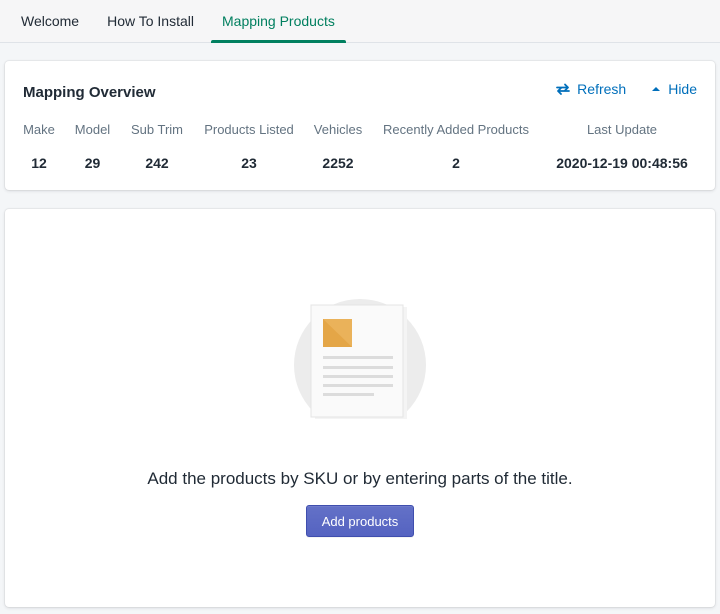 This screenshot has height=614, width=720. I want to click on header-vehicles: Vehicles, so click(338, 129).